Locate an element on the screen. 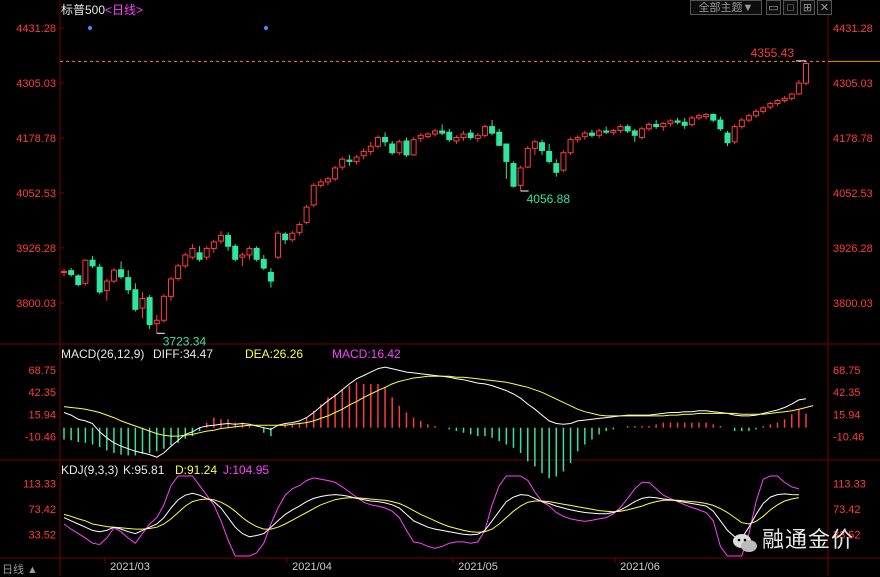 The width and height of the screenshot is (880, 577). theme-dropdown: 全部主题▼ is located at coordinates (726, 7).